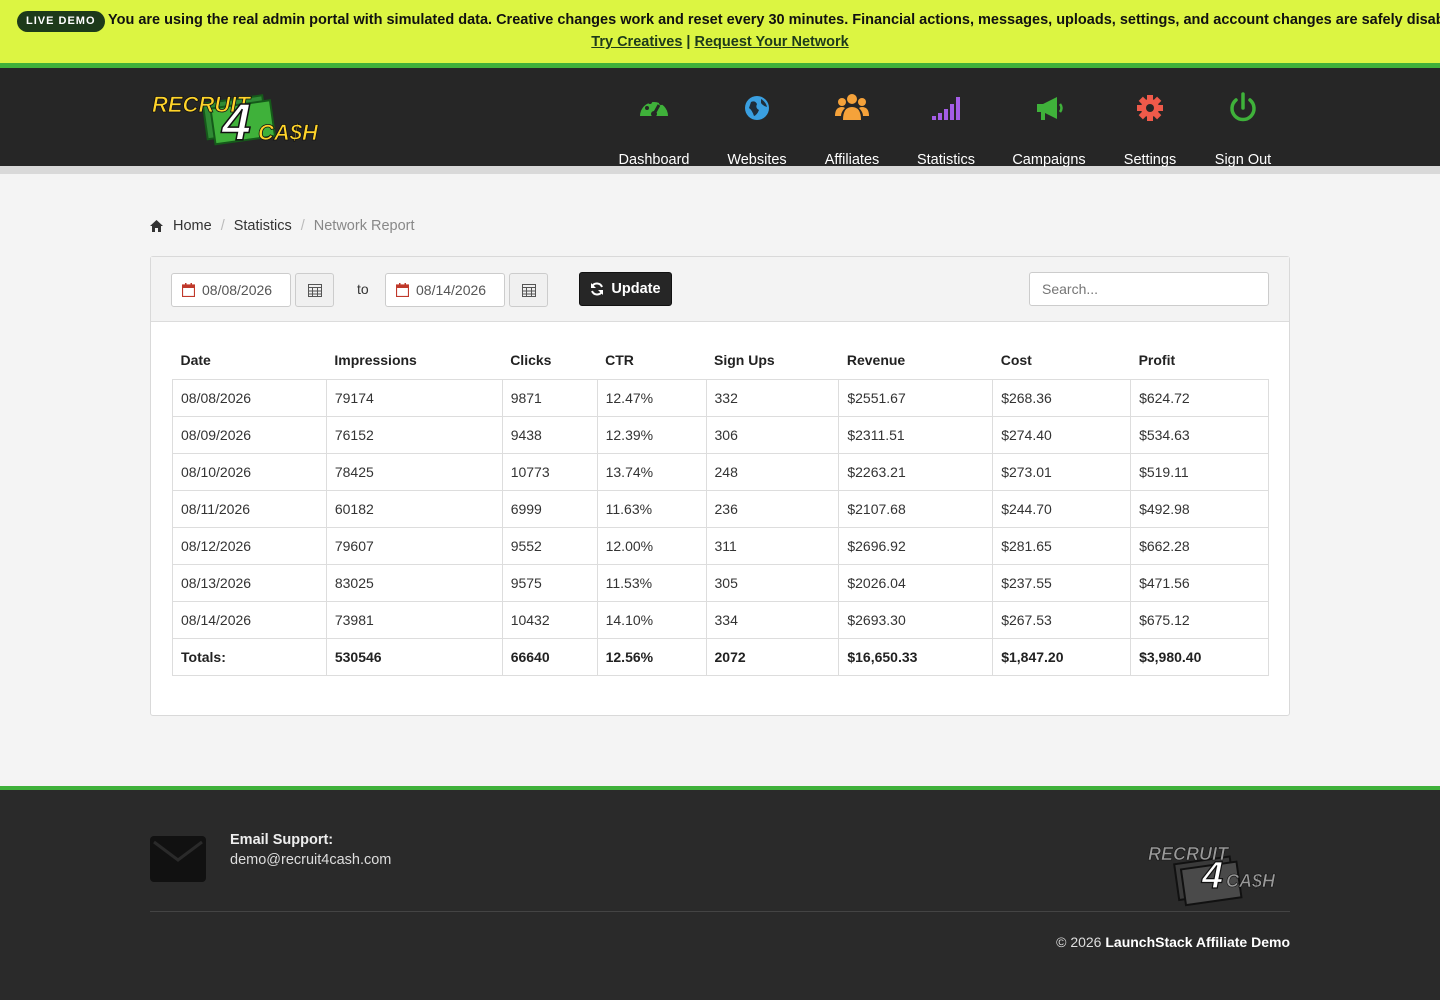  Describe the element at coordinates (636, 42) in the screenshot. I see `try-creatives-link: Try Creatives` at that location.